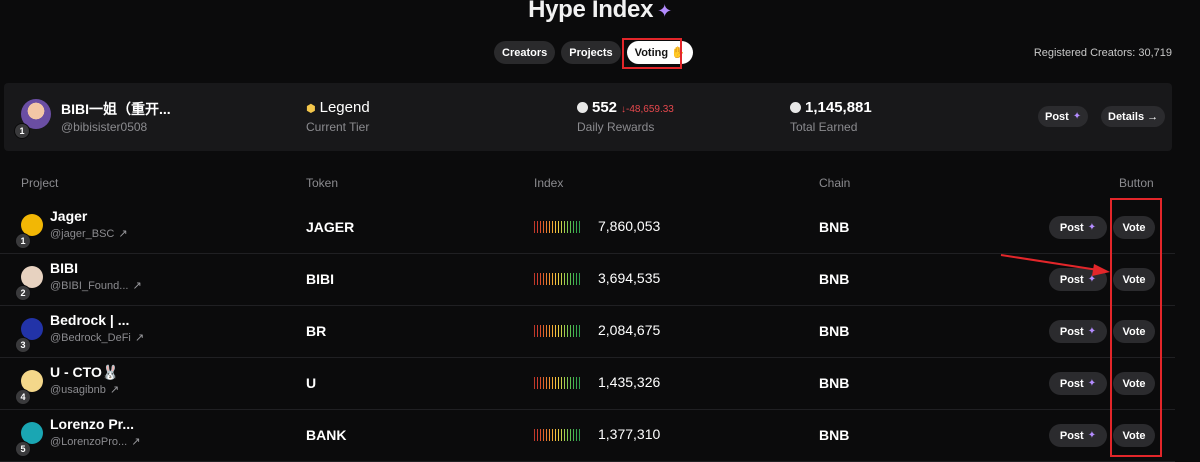 This screenshot has width=1200, height=462. Describe the element at coordinates (629, 278) in the screenshot. I see `index-value: 3,694,535` at that location.